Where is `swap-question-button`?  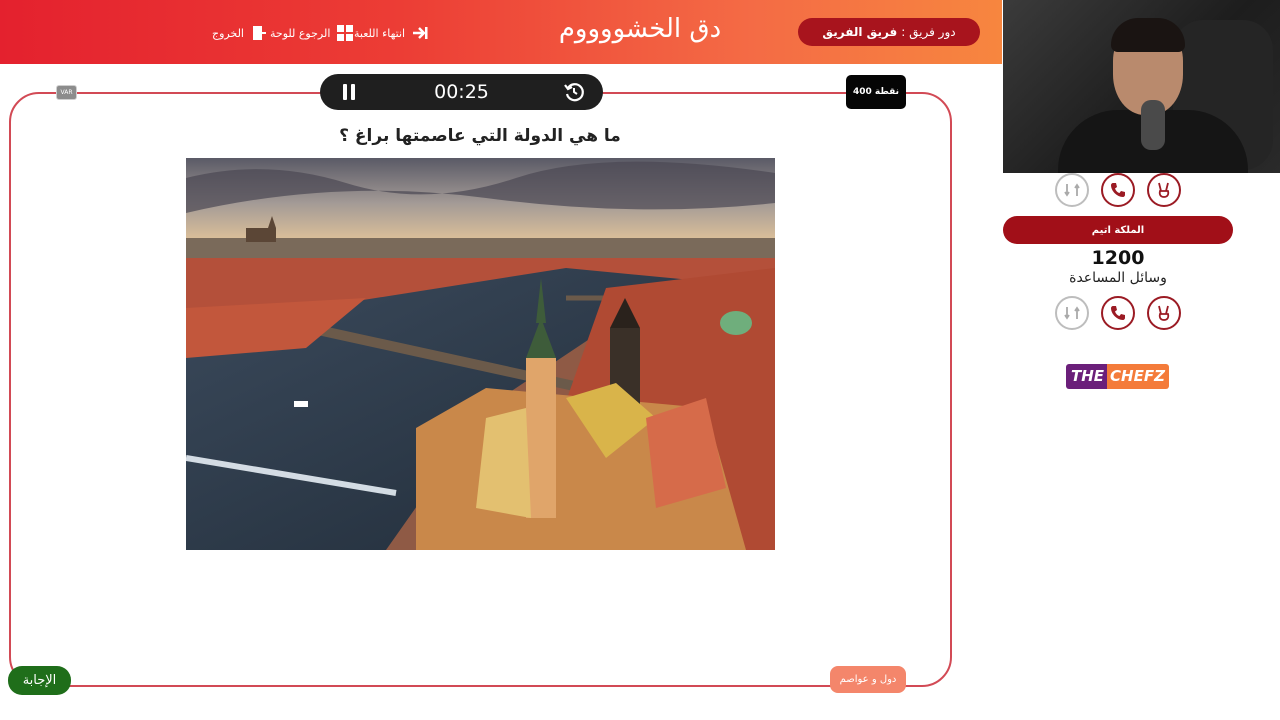 swap-question-button is located at coordinates (1072, 190).